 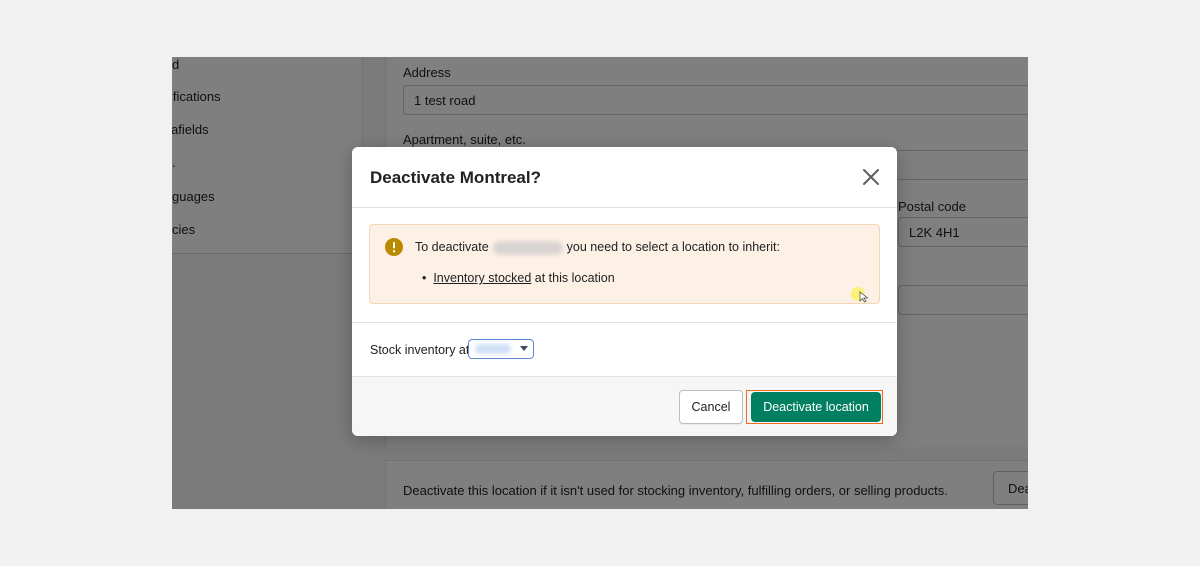 What do you see at coordinates (573, 278) in the screenshot?
I see `bullet-rest-text: at this location` at bounding box center [573, 278].